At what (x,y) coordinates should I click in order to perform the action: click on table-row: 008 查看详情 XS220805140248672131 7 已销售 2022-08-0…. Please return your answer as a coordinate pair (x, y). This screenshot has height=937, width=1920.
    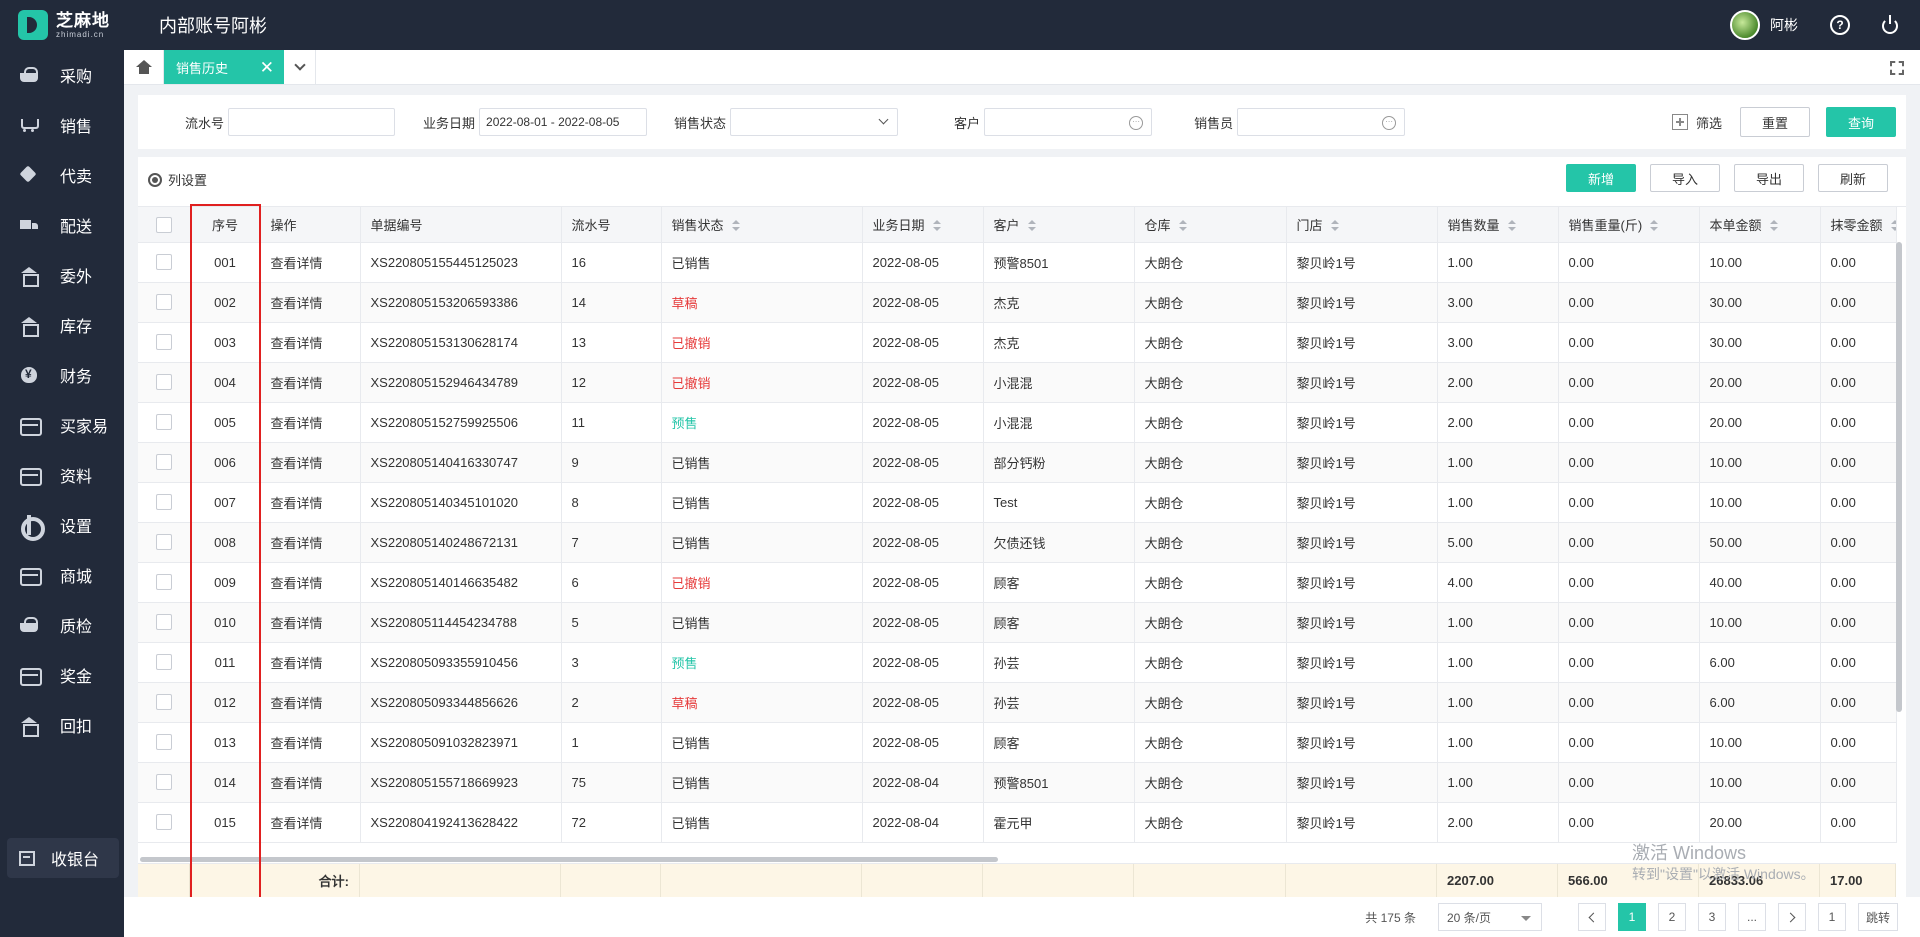
    Looking at the image, I should click on (1017, 542).